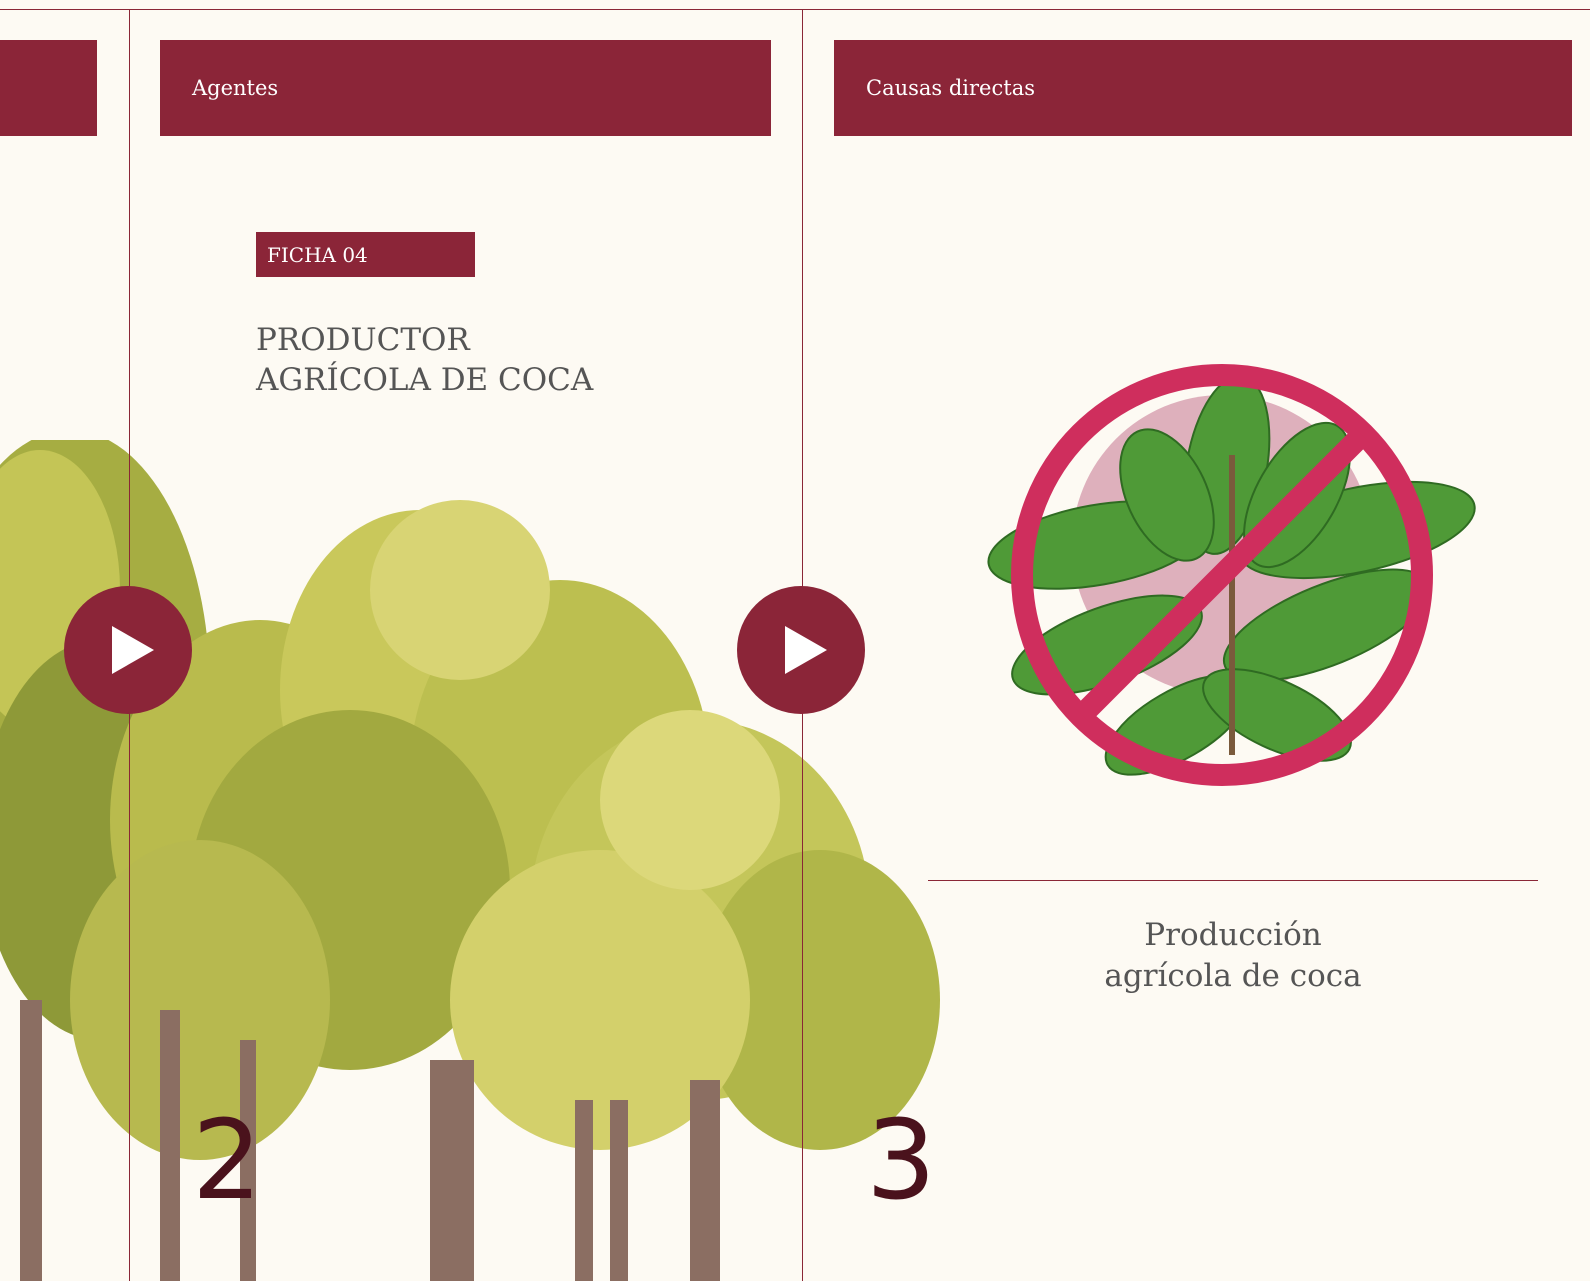 Image resolution: width=1590 pixels, height=1281 pixels. I want to click on no-coca-icon, so click(1231, 575).